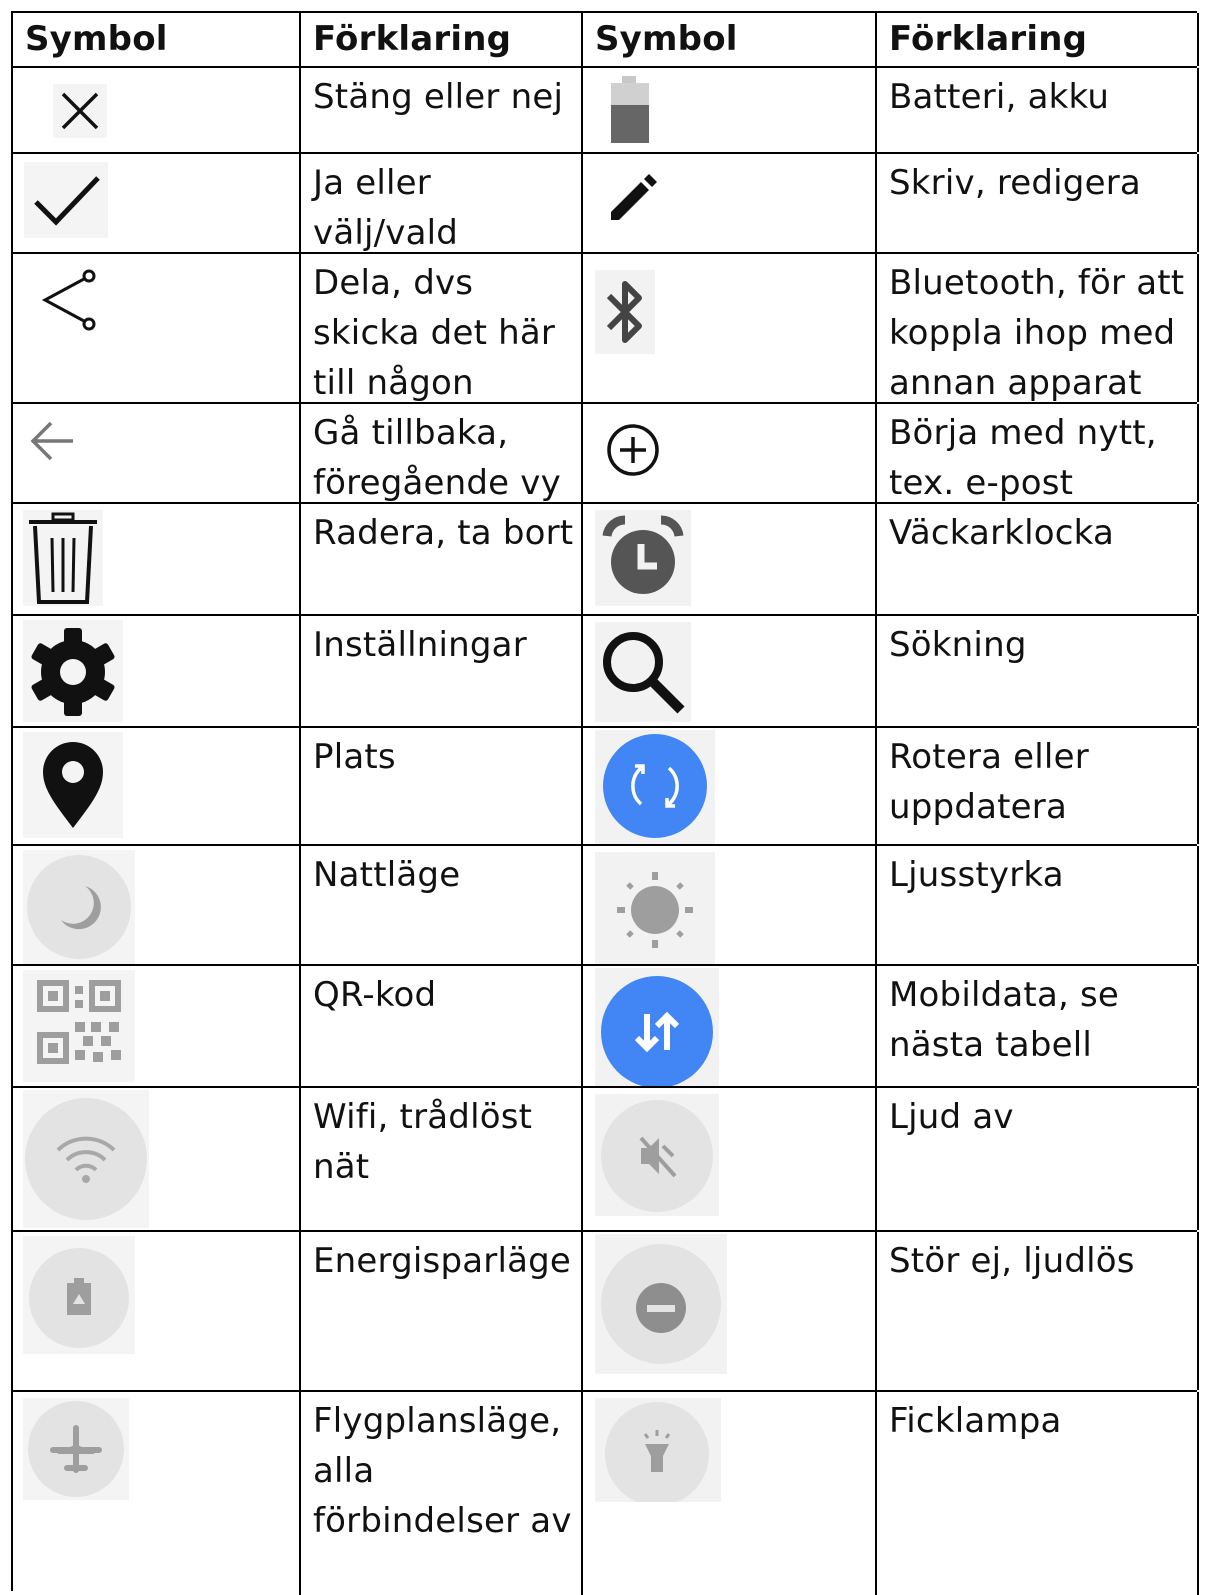 The width and height of the screenshot is (1208, 1595). What do you see at coordinates (79, 1295) in the screenshot?
I see `battery-saver-icon` at bounding box center [79, 1295].